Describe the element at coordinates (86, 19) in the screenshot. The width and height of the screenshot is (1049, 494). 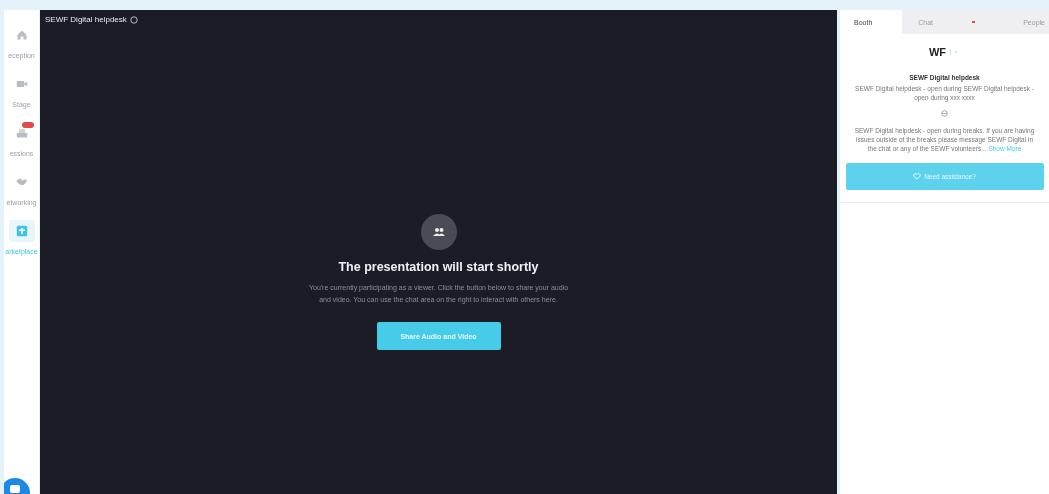
I see `stage-title: SEWF Digital helpdesk` at that location.